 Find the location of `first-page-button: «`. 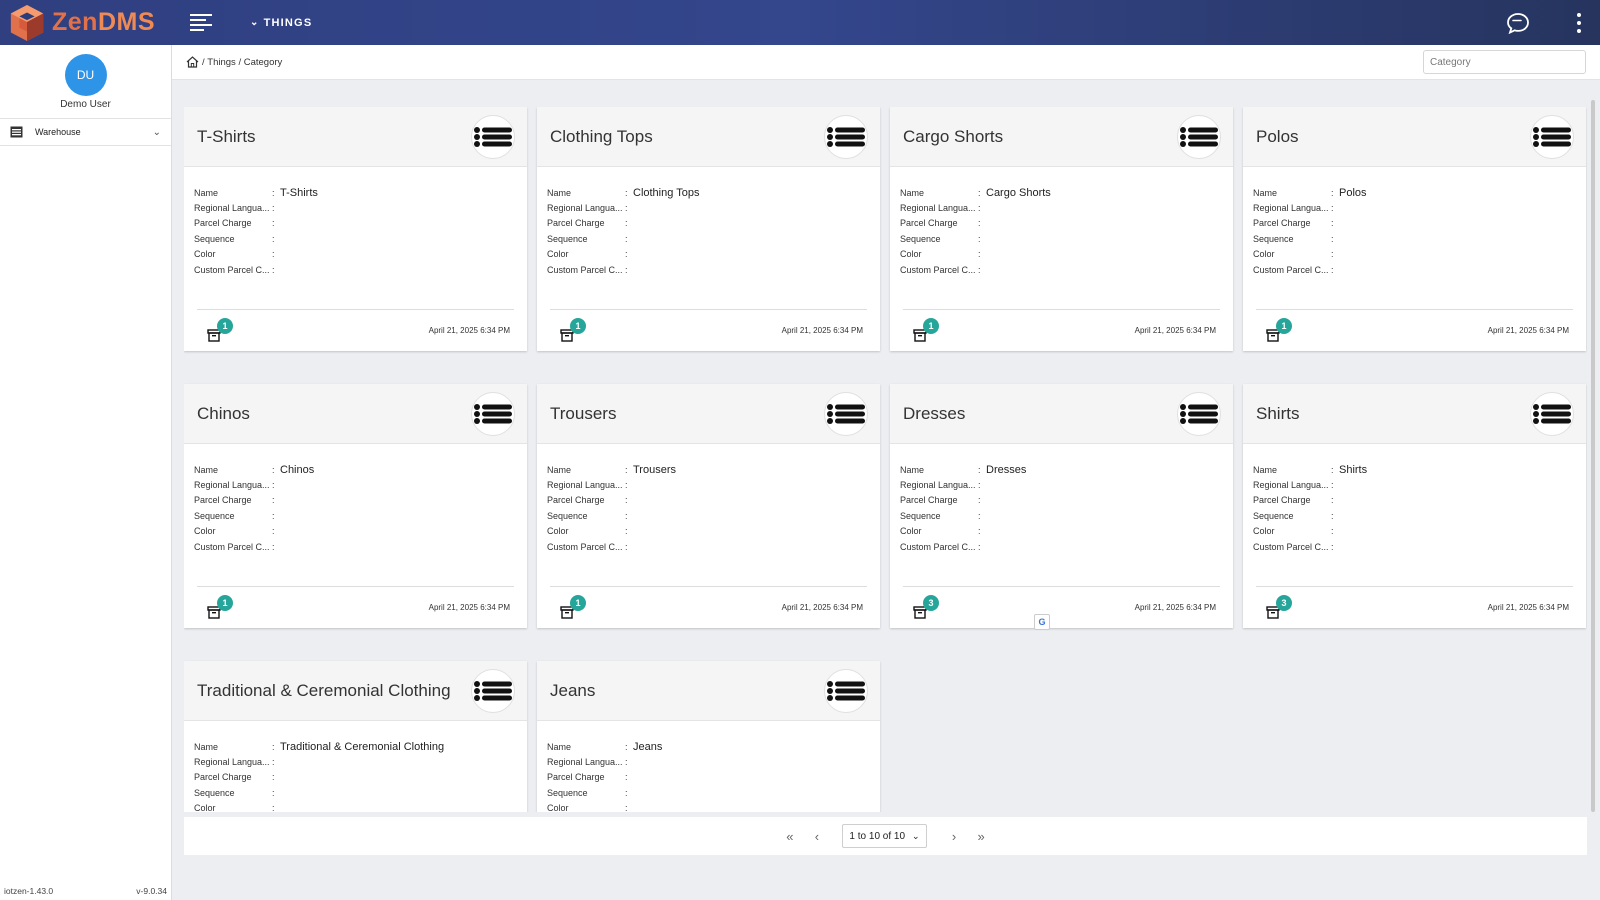

first-page-button: « is located at coordinates (789, 836).